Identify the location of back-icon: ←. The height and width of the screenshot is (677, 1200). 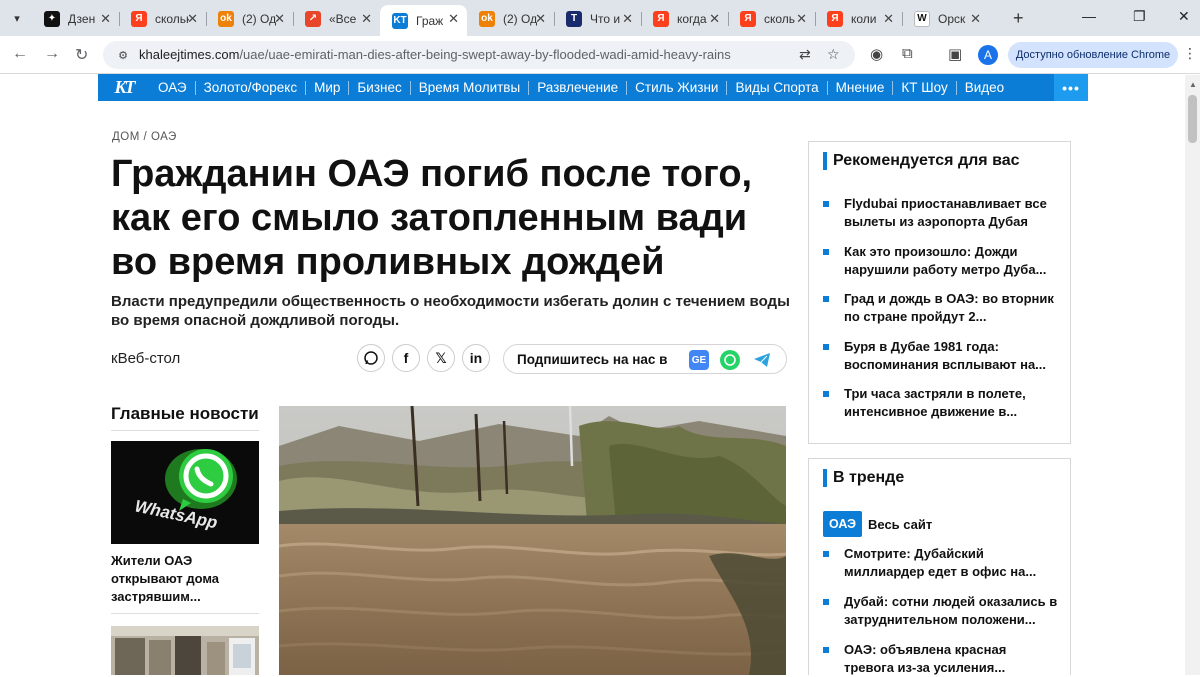
(20, 54).